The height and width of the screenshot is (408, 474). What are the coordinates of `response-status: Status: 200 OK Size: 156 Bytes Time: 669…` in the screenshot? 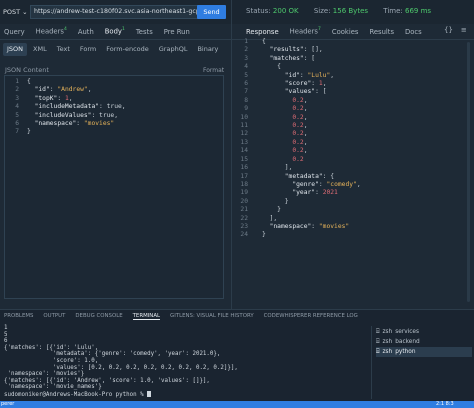 It's located at (339, 11).